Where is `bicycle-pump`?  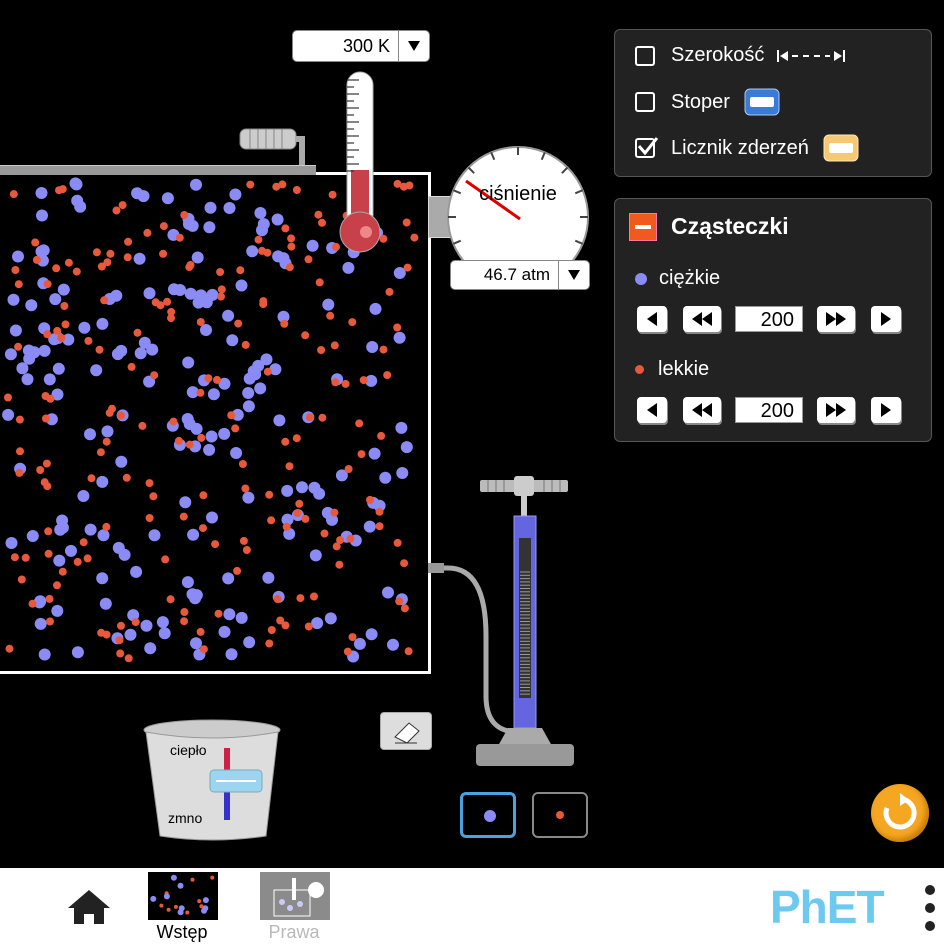
bicycle-pump is located at coordinates (506, 624).